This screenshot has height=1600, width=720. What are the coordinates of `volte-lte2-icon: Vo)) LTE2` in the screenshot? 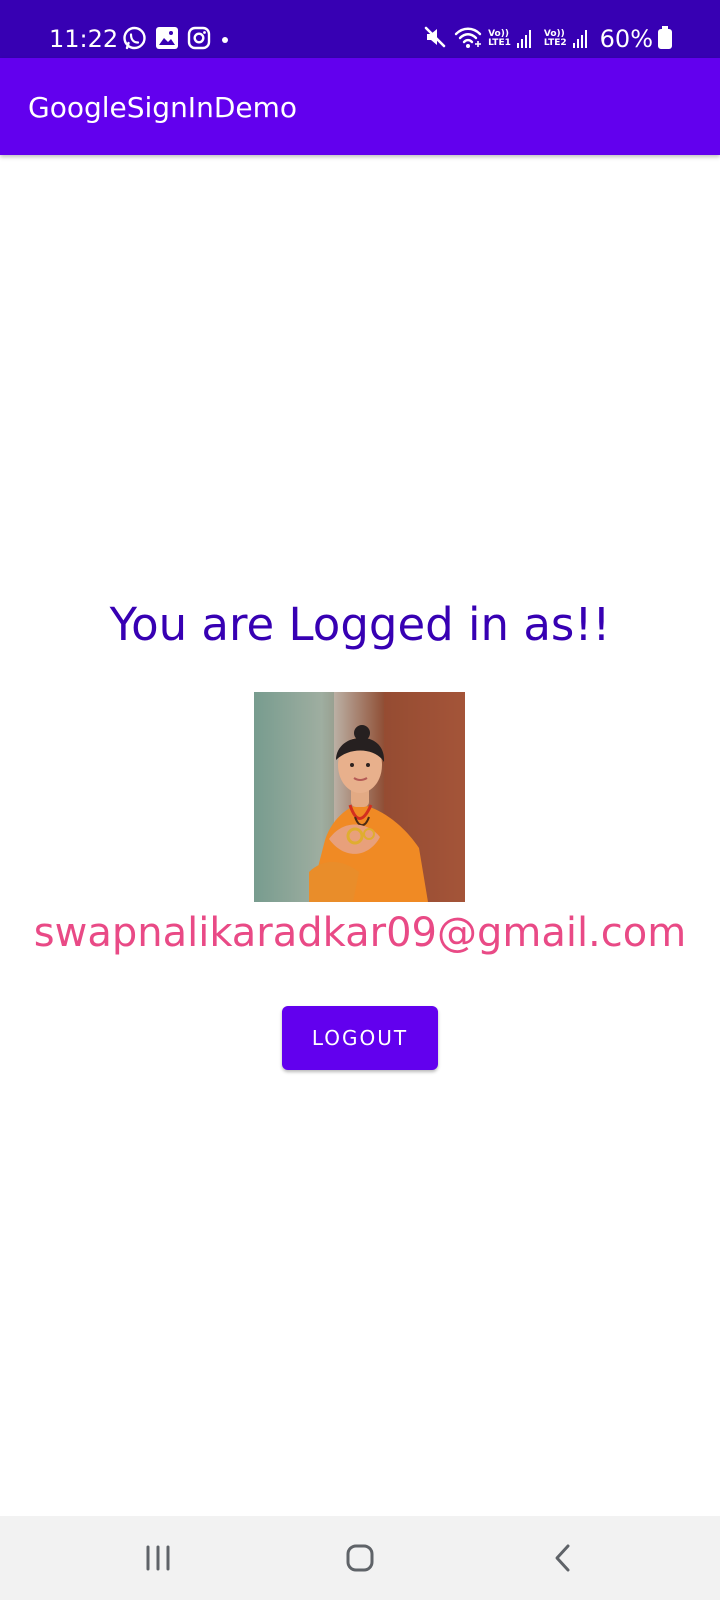 It's located at (555, 38).